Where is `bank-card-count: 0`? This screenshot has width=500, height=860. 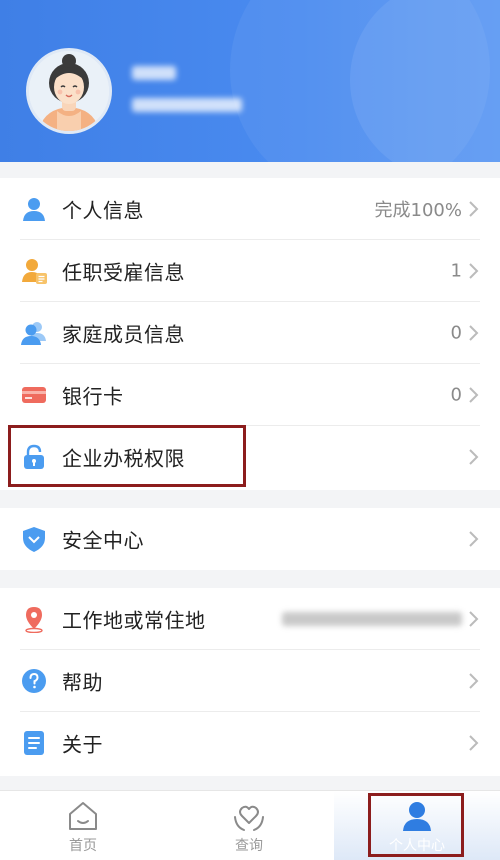 bank-card-count: 0 is located at coordinates (456, 395).